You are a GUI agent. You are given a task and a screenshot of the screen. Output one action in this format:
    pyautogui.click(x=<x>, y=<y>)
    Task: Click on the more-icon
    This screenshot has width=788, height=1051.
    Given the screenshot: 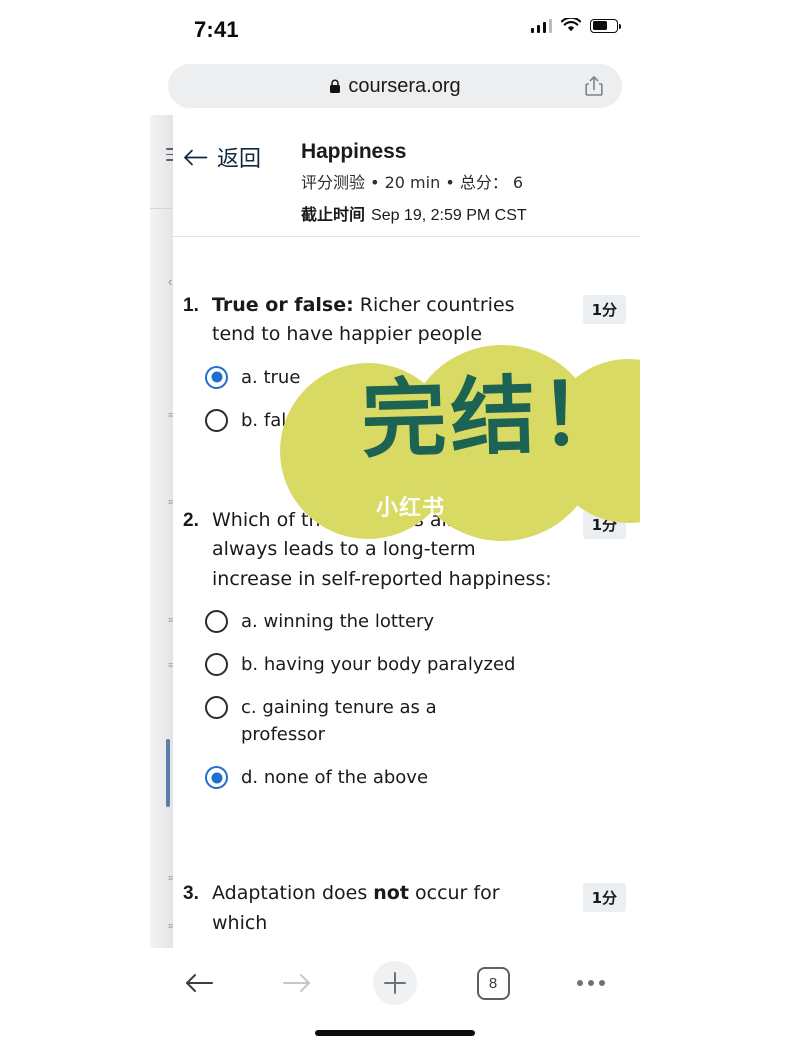 What is the action you would take?
    pyautogui.click(x=591, y=983)
    